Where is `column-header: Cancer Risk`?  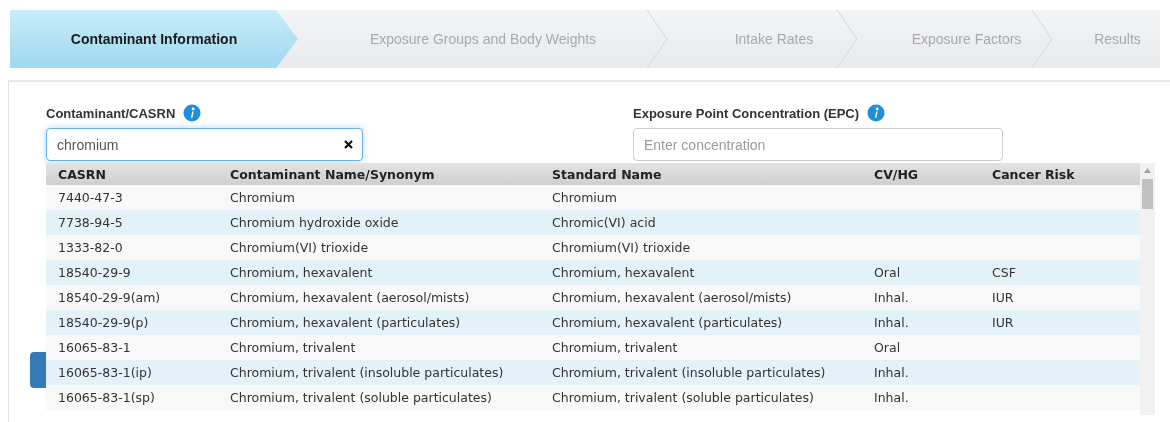
column-header: Cancer Risk is located at coordinates (1033, 174).